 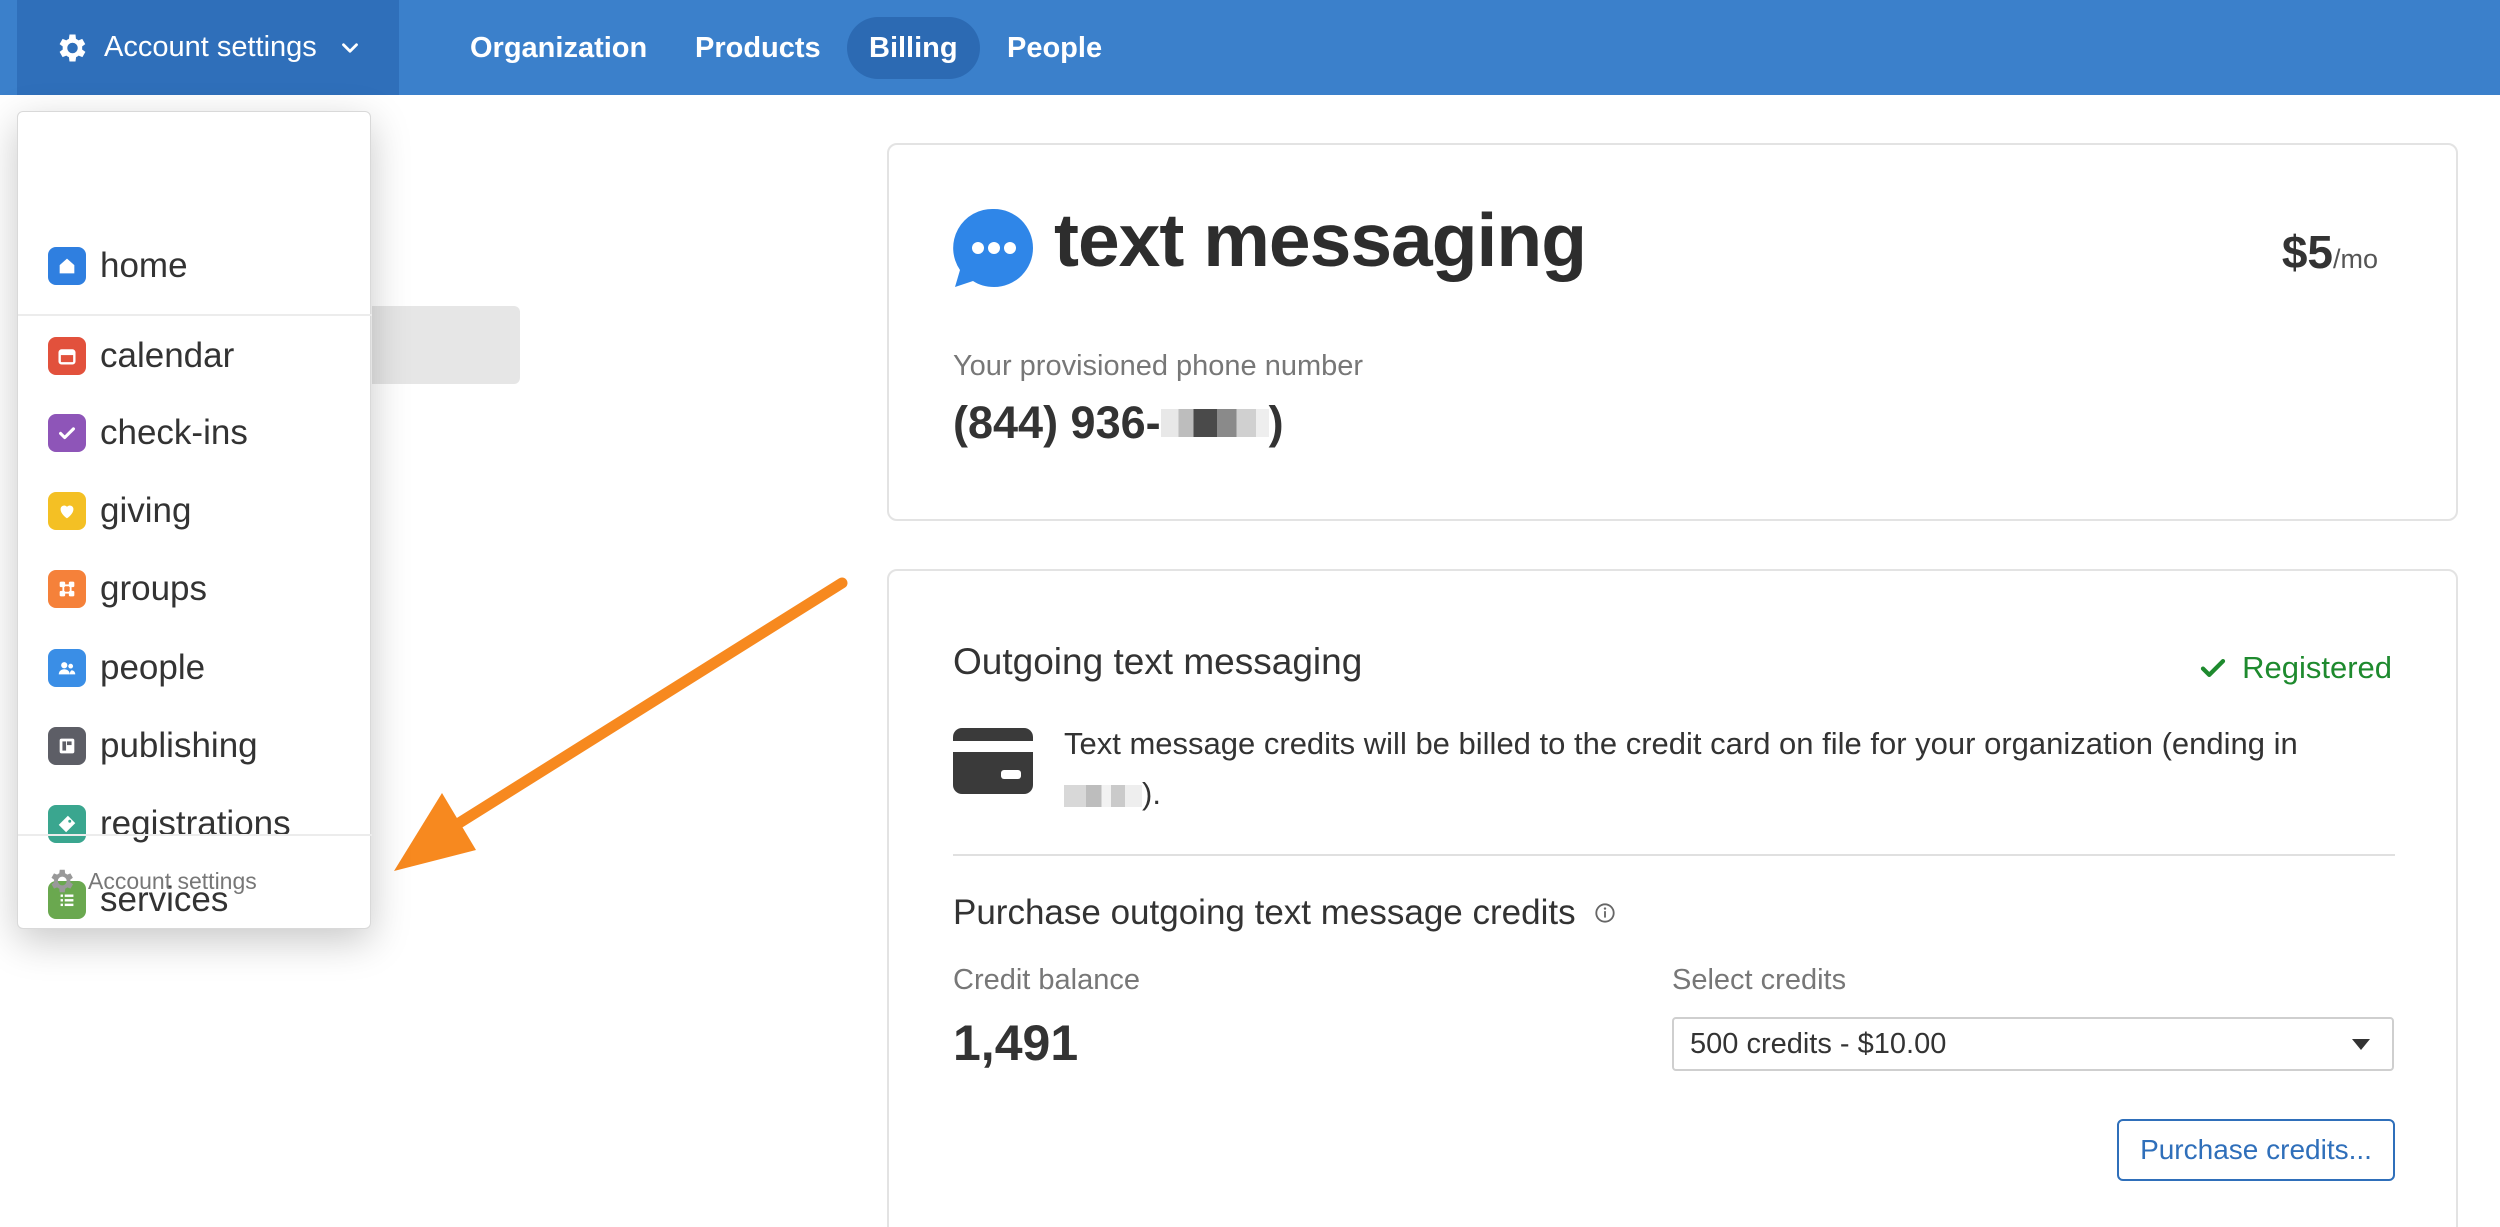 What do you see at coordinates (993, 247) in the screenshot?
I see `chat-bubble-icon` at bounding box center [993, 247].